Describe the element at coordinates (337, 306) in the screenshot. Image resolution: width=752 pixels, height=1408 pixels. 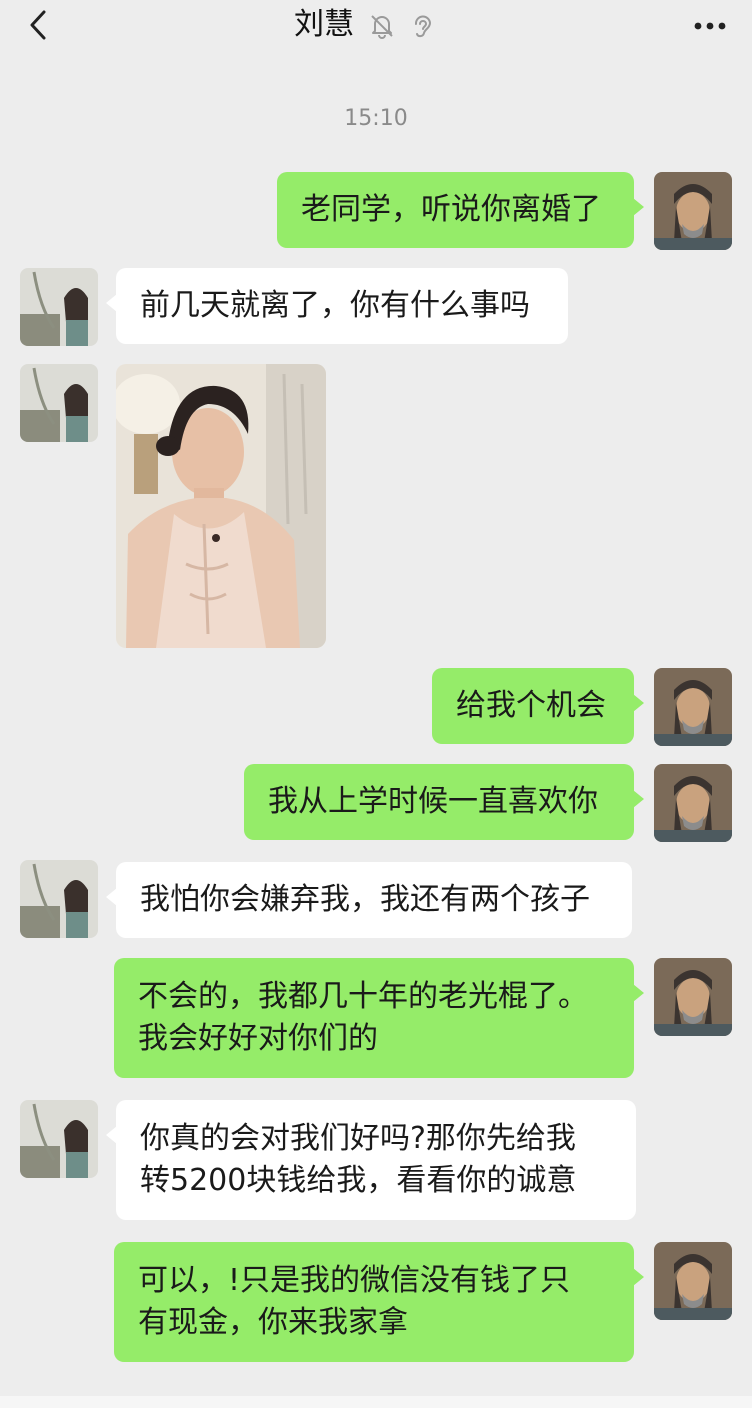
I see `message-bubble-received: 前几天就离了，你有什么事吗` at that location.